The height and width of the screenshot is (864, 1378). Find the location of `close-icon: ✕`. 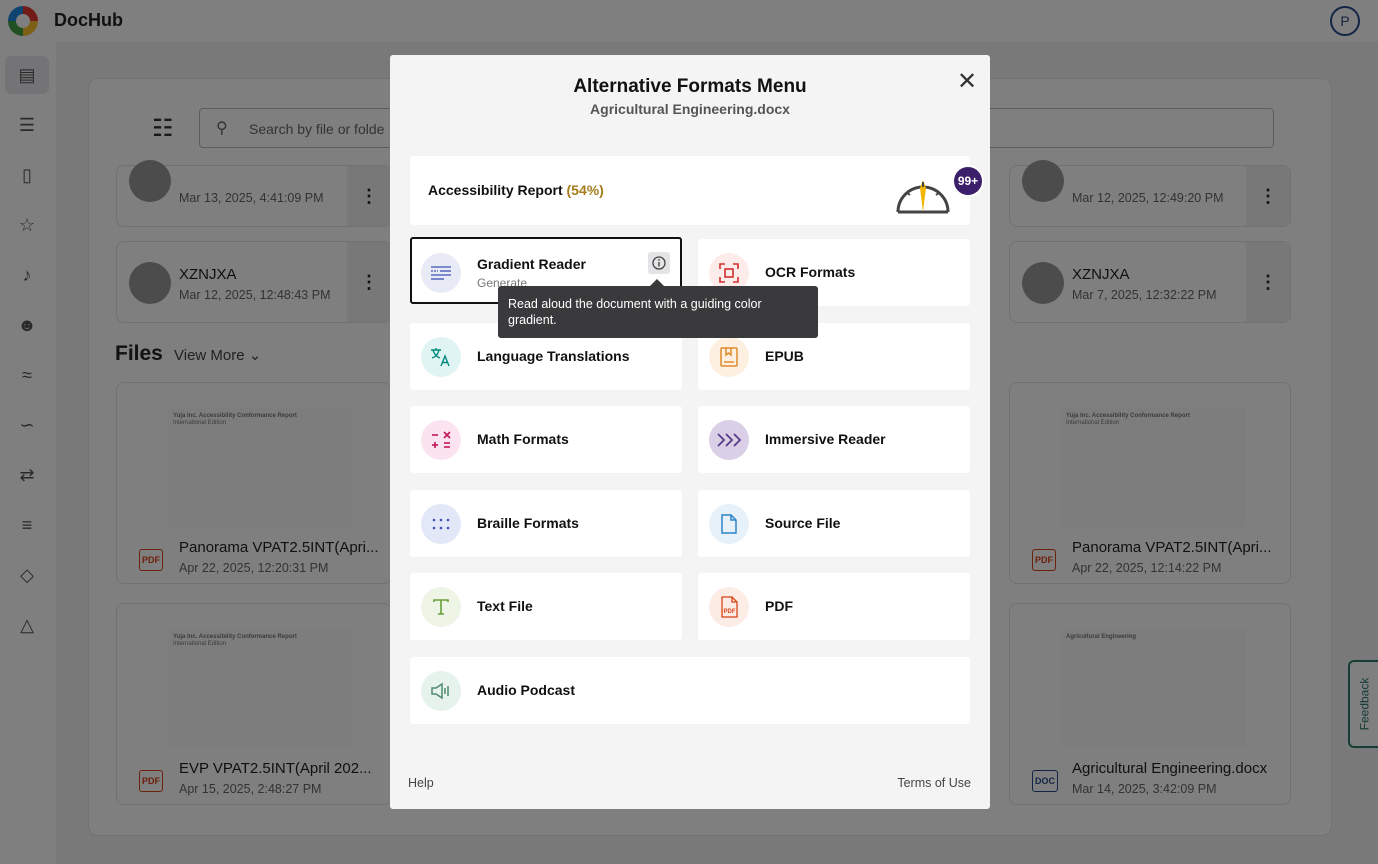

close-icon: ✕ is located at coordinates (967, 82).